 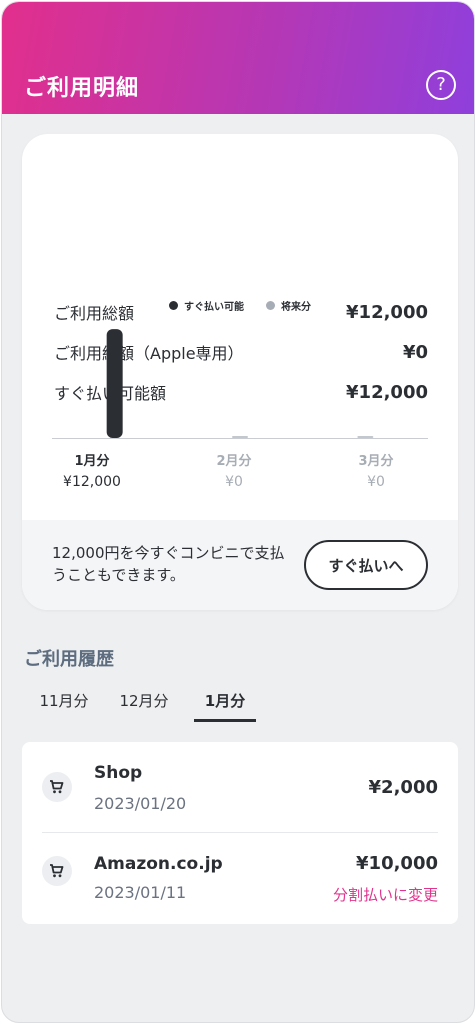 What do you see at coordinates (240, 384) in the screenshot?
I see `monthly-bar-chart` at bounding box center [240, 384].